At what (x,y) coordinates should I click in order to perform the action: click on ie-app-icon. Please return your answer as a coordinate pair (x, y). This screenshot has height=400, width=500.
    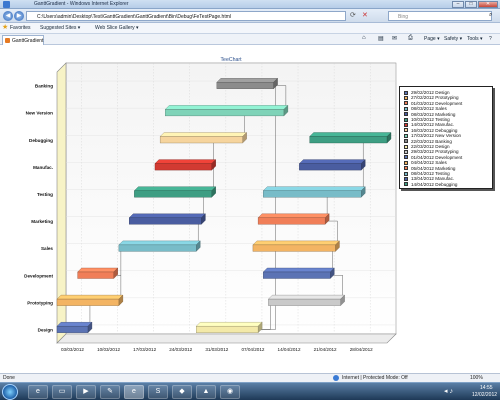
    Looking at the image, I should click on (6, 4).